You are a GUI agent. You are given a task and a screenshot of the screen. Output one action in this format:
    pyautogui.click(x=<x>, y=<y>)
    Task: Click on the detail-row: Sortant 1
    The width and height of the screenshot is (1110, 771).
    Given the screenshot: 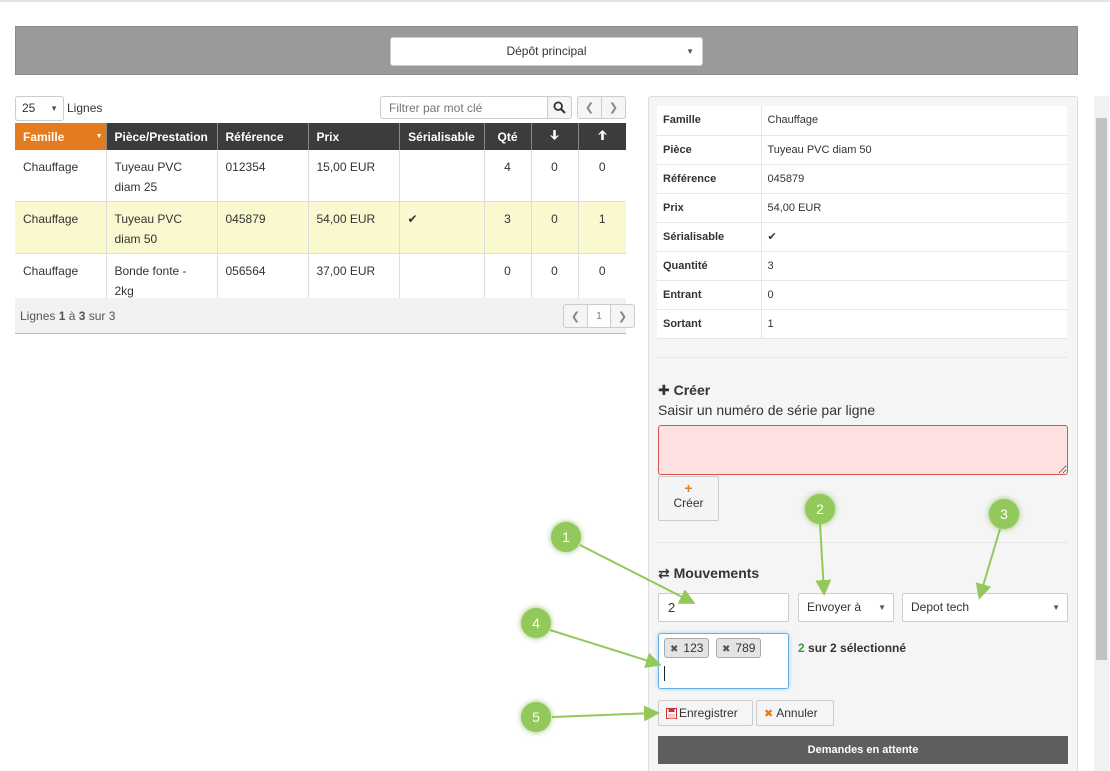 What is the action you would take?
    pyautogui.click(x=862, y=324)
    